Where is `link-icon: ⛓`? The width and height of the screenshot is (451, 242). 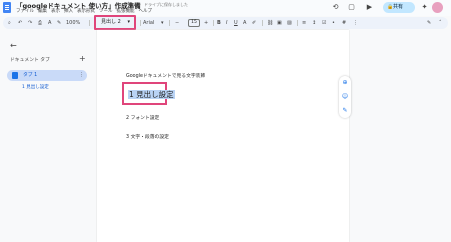 link-icon: ⛓ is located at coordinates (270, 23).